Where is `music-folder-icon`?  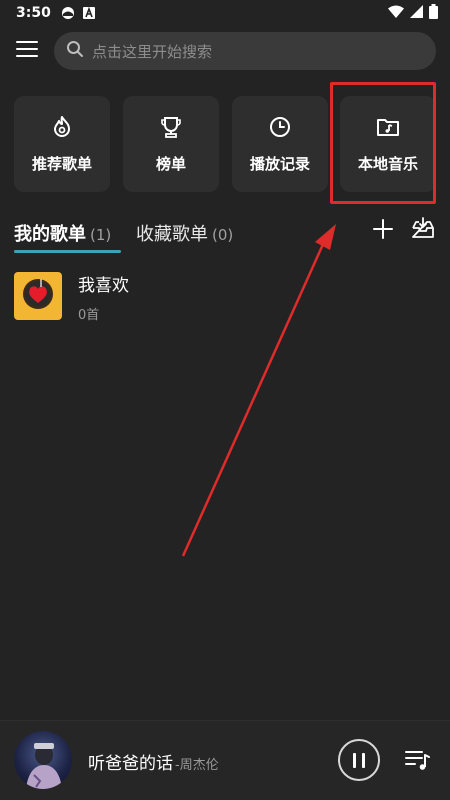
music-folder-icon is located at coordinates (388, 129).